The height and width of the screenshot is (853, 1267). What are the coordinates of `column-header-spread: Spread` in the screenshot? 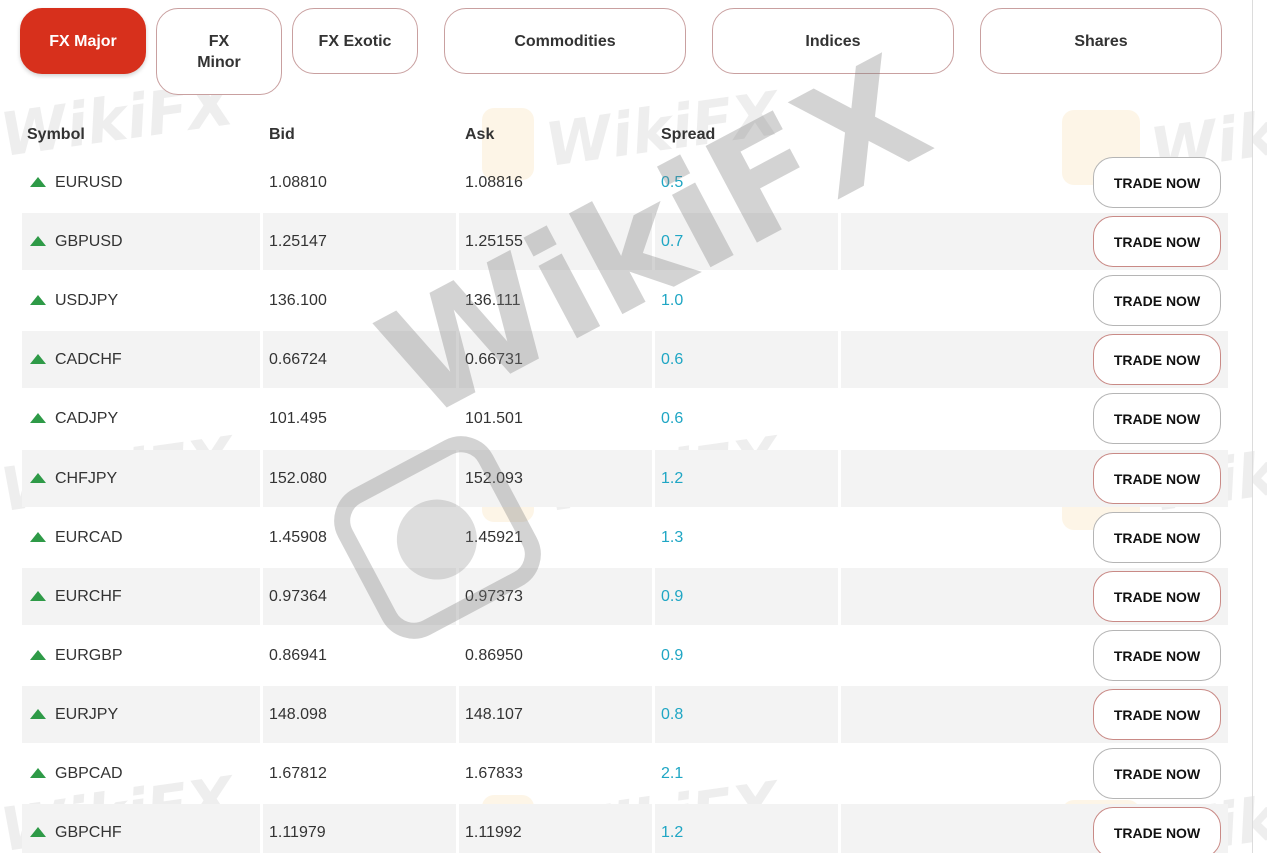 It's located at (688, 134).